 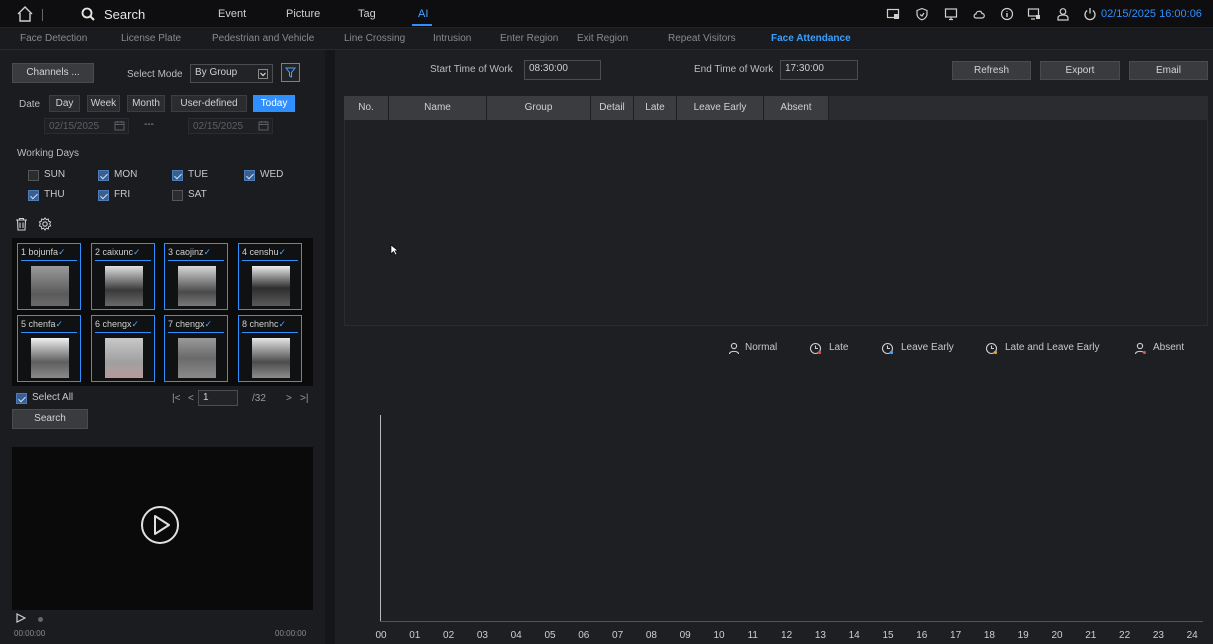 I want to click on display-icon, so click(x=893, y=14).